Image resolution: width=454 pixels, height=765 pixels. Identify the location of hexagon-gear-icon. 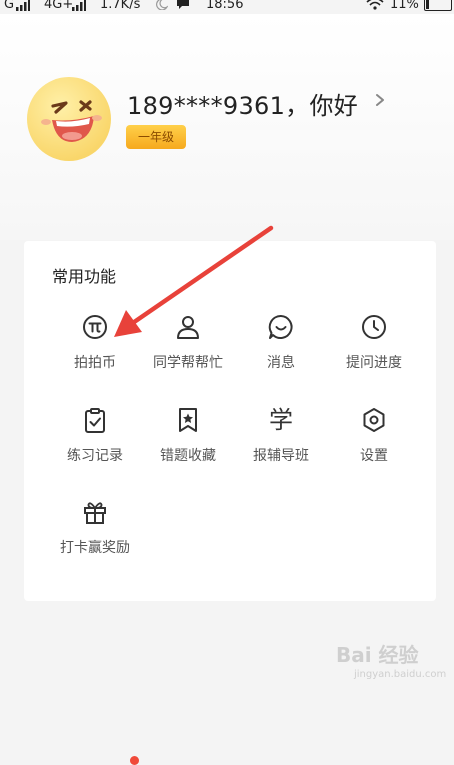
(374, 420).